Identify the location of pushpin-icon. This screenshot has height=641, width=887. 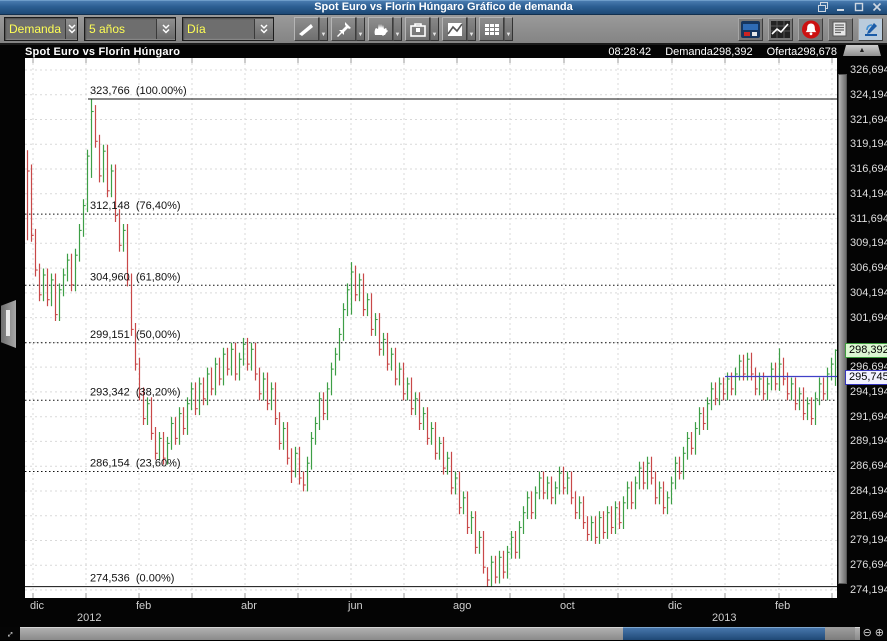
(343, 29).